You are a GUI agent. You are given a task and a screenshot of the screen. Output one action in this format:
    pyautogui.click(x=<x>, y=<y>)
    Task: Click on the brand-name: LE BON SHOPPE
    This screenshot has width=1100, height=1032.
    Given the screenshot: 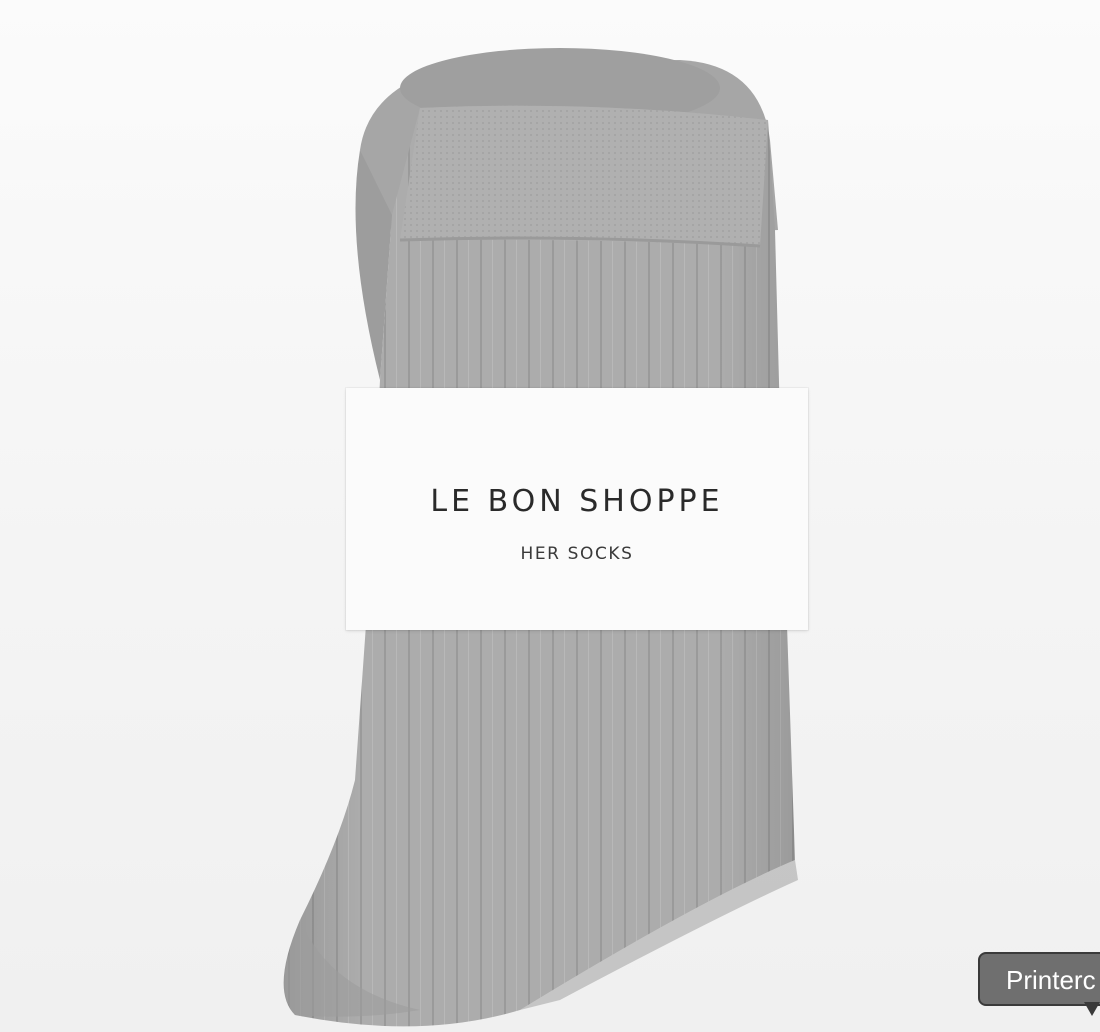 What is the action you would take?
    pyautogui.click(x=577, y=501)
    